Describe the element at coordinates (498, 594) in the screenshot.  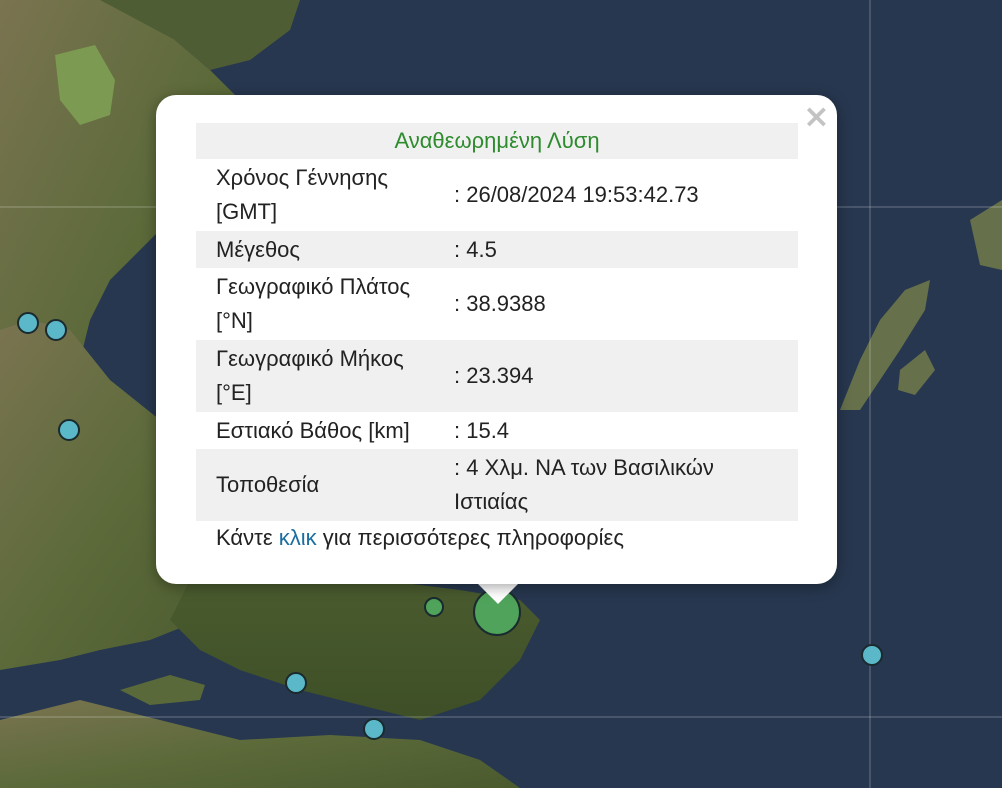
I see `popup-tip` at that location.